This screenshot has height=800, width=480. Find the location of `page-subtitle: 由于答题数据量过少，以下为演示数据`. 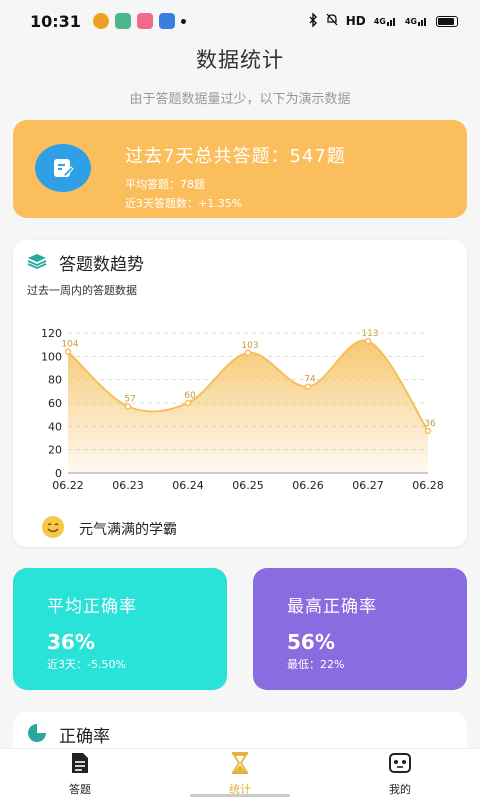

page-subtitle: 由于答题数据量过少，以下为演示数据 is located at coordinates (240, 99).